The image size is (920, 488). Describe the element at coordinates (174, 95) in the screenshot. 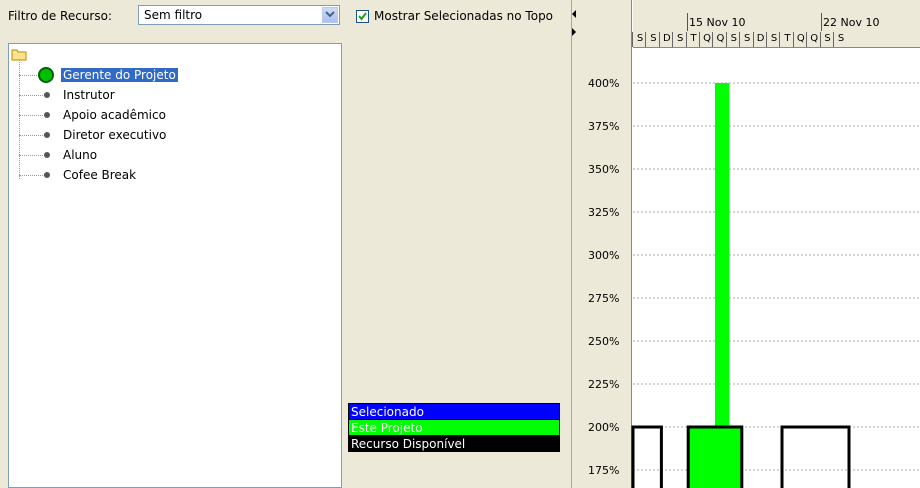

I see `tree-item: Instrutor` at that location.